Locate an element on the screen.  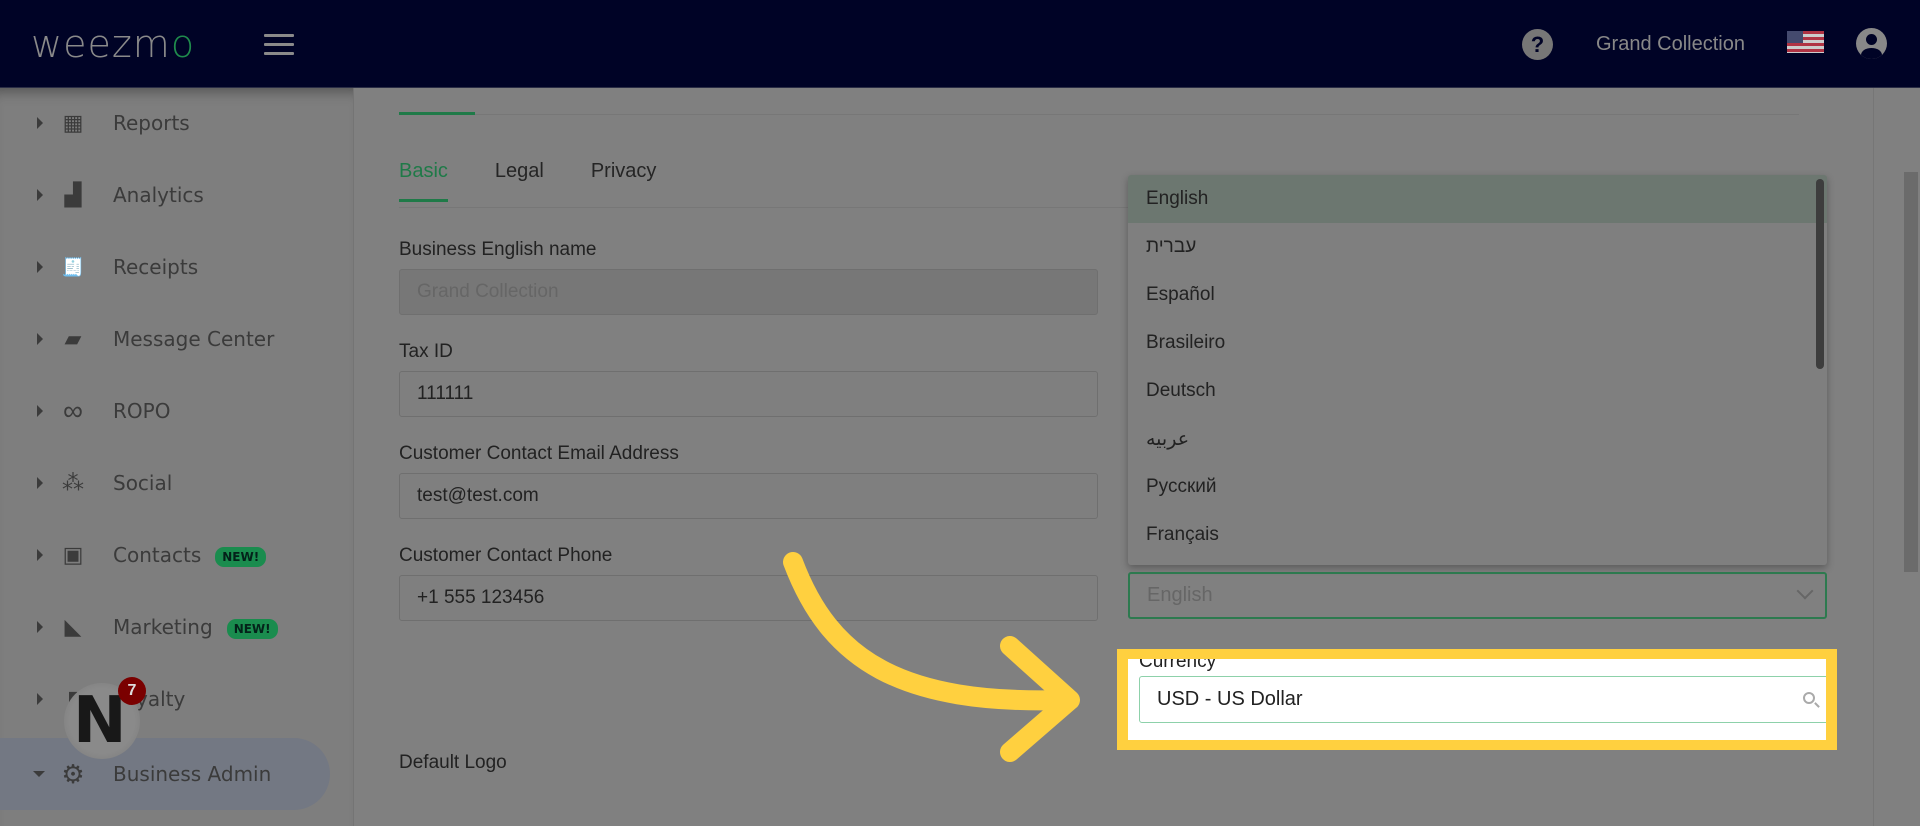
sidebar-item-message-center: ▰ Message Center is located at coordinates (165, 339).